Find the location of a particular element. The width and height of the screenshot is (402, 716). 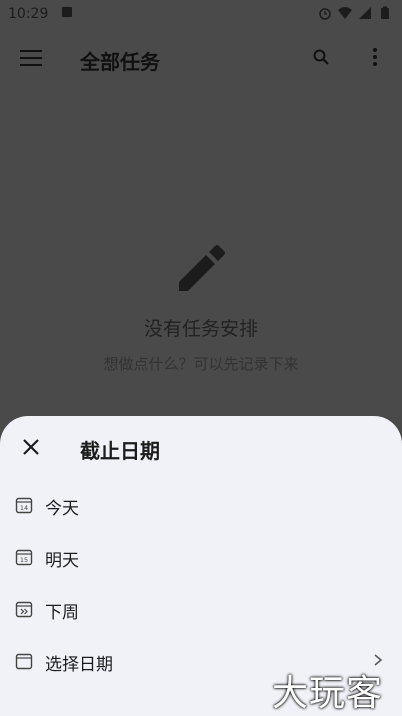

calendar-15-icon: 15 is located at coordinates (24, 557).